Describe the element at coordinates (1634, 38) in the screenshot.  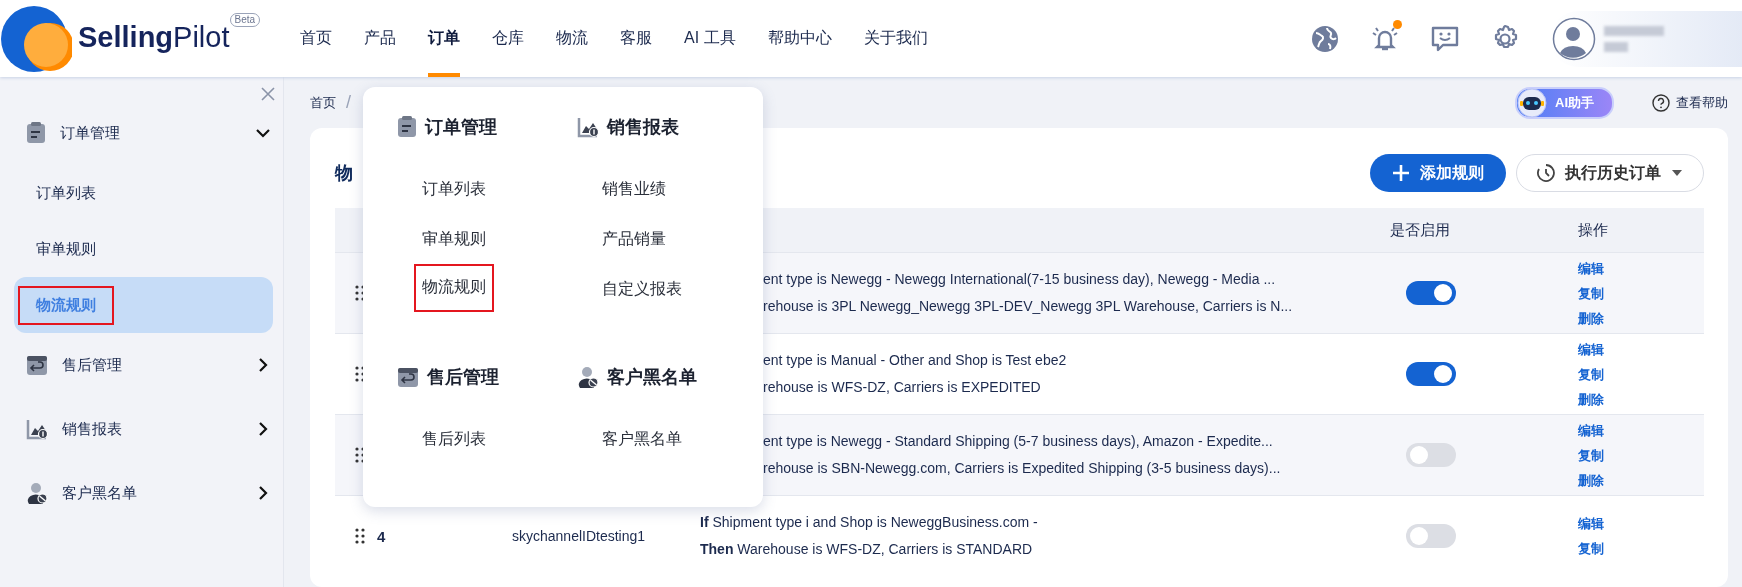
I see `blurred-name` at that location.